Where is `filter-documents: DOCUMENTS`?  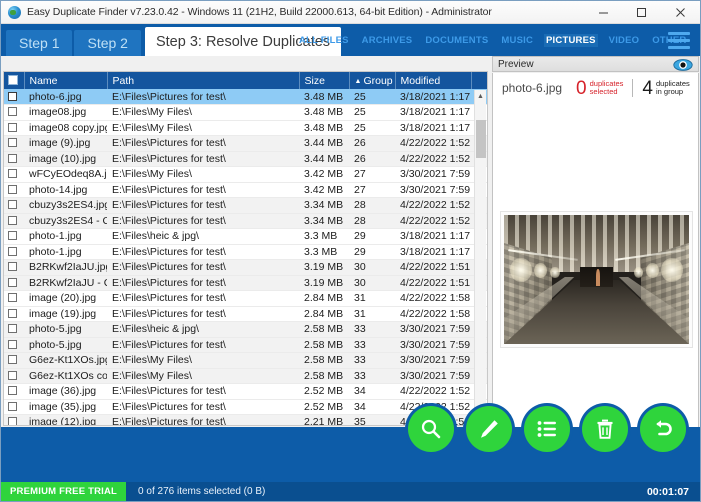 filter-documents: DOCUMENTS is located at coordinates (456, 40).